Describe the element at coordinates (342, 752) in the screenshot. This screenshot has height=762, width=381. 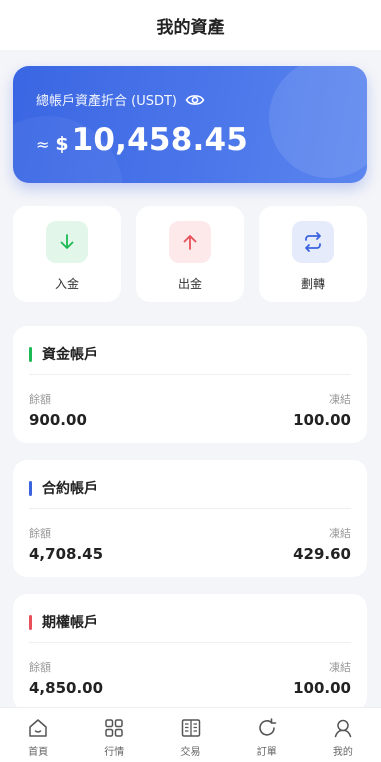
I see `tab-label: 我的` at that location.